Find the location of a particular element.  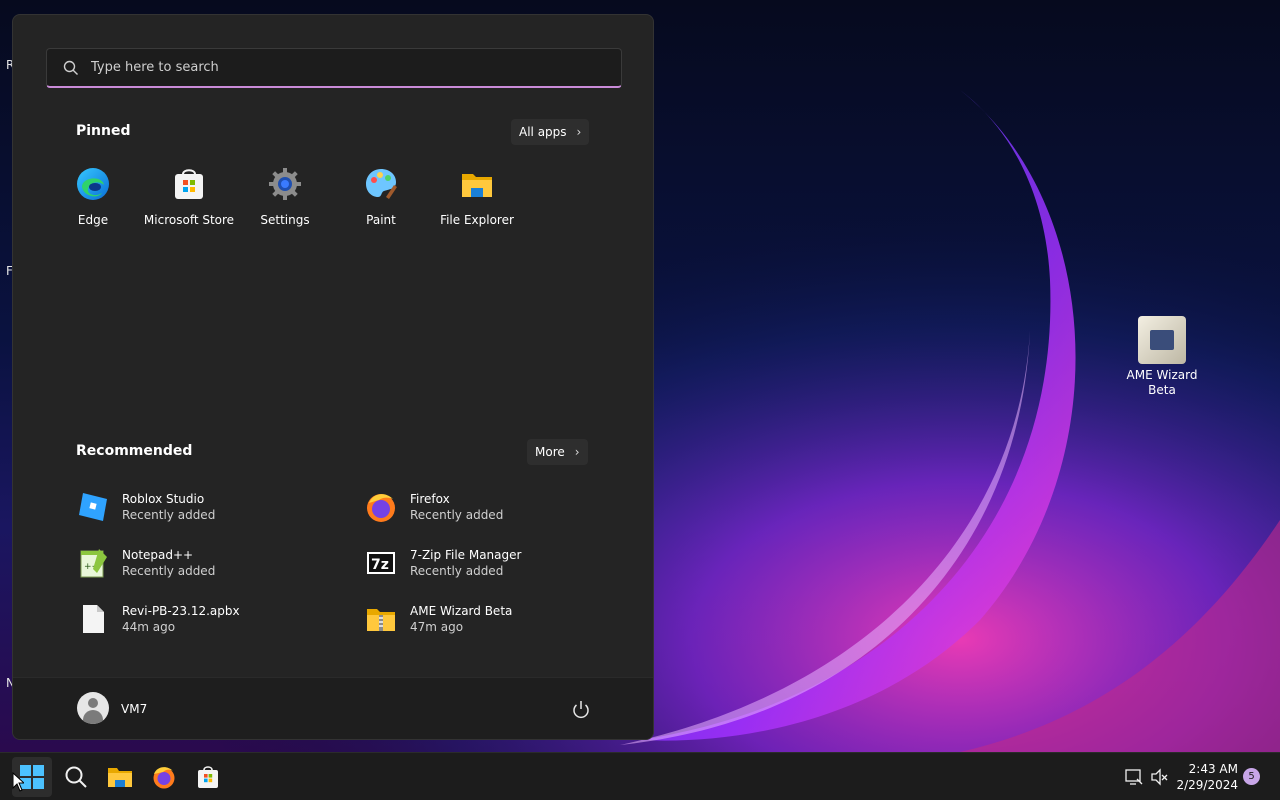

settings-icon is located at coordinates (285, 184).